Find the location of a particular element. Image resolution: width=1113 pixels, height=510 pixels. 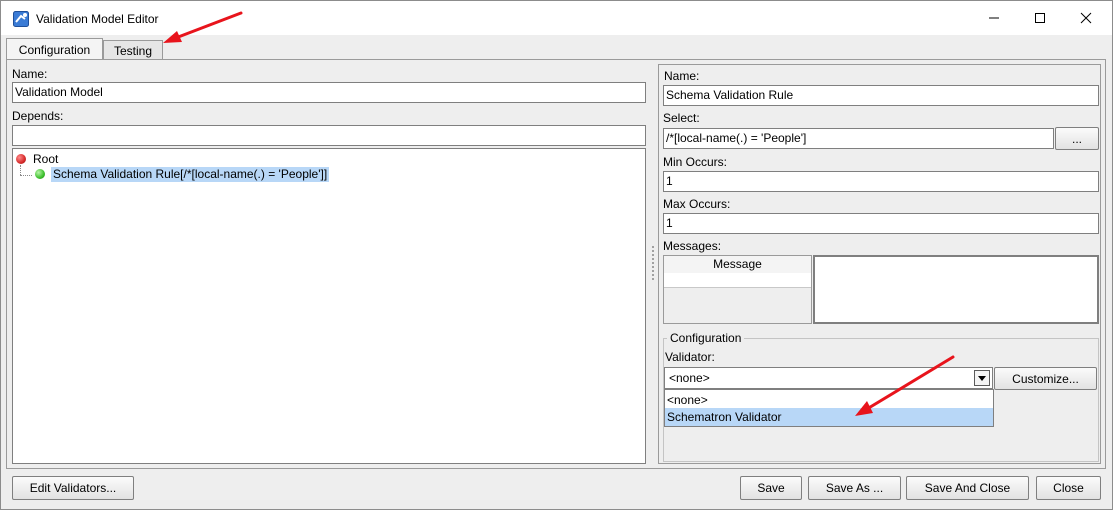

maximize-button is located at coordinates (1040, 18).